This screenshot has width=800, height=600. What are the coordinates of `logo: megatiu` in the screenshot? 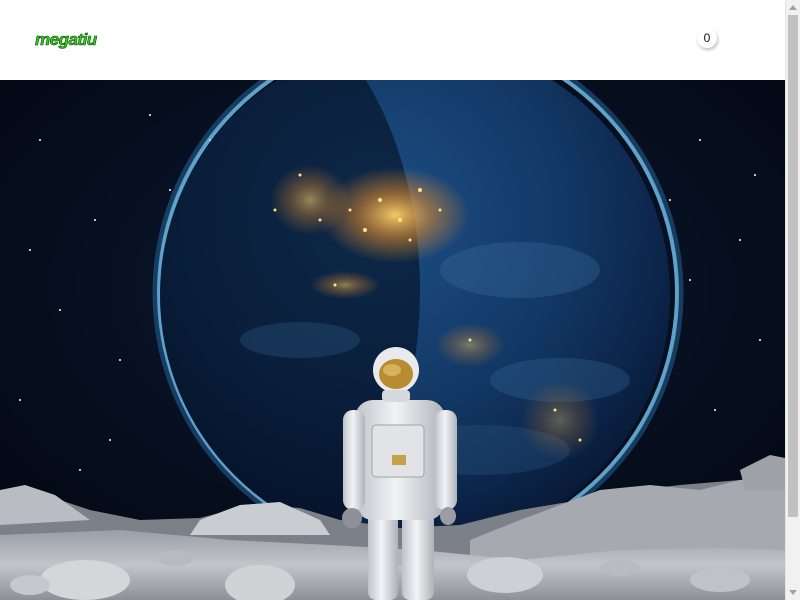 It's located at (67, 40).